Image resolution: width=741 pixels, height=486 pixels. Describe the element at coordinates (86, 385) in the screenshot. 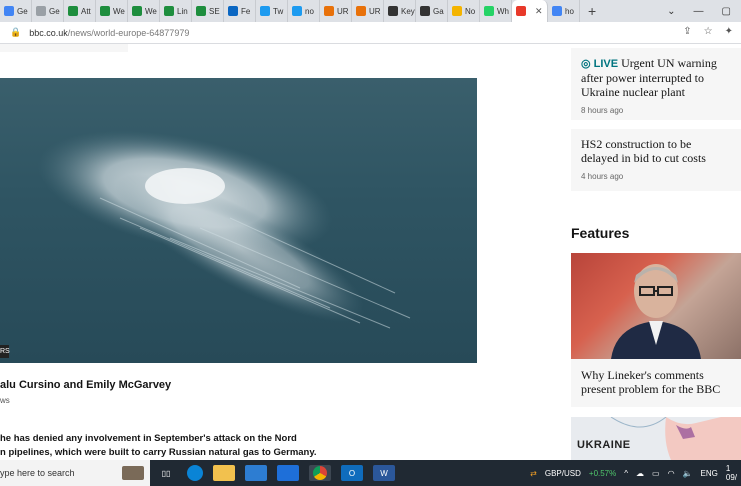

I see `article-byline: alu Cursino and Emily McGarvey` at that location.